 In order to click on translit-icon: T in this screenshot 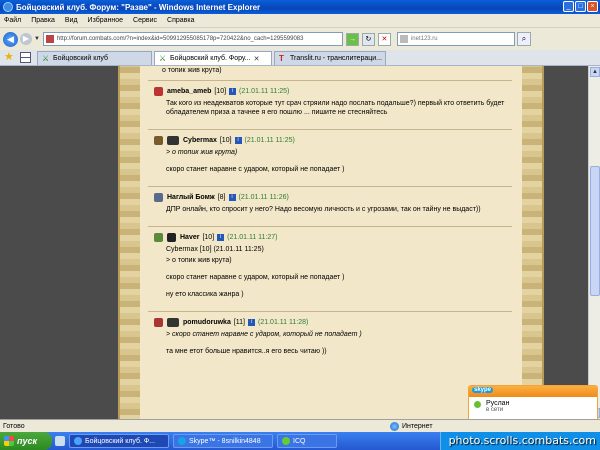, I will do `click(281, 58)`.